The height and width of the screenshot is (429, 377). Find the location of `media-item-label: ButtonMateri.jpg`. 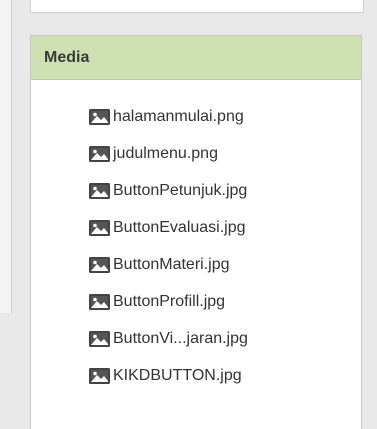

media-item-label: ButtonMateri.jpg is located at coordinates (171, 264).